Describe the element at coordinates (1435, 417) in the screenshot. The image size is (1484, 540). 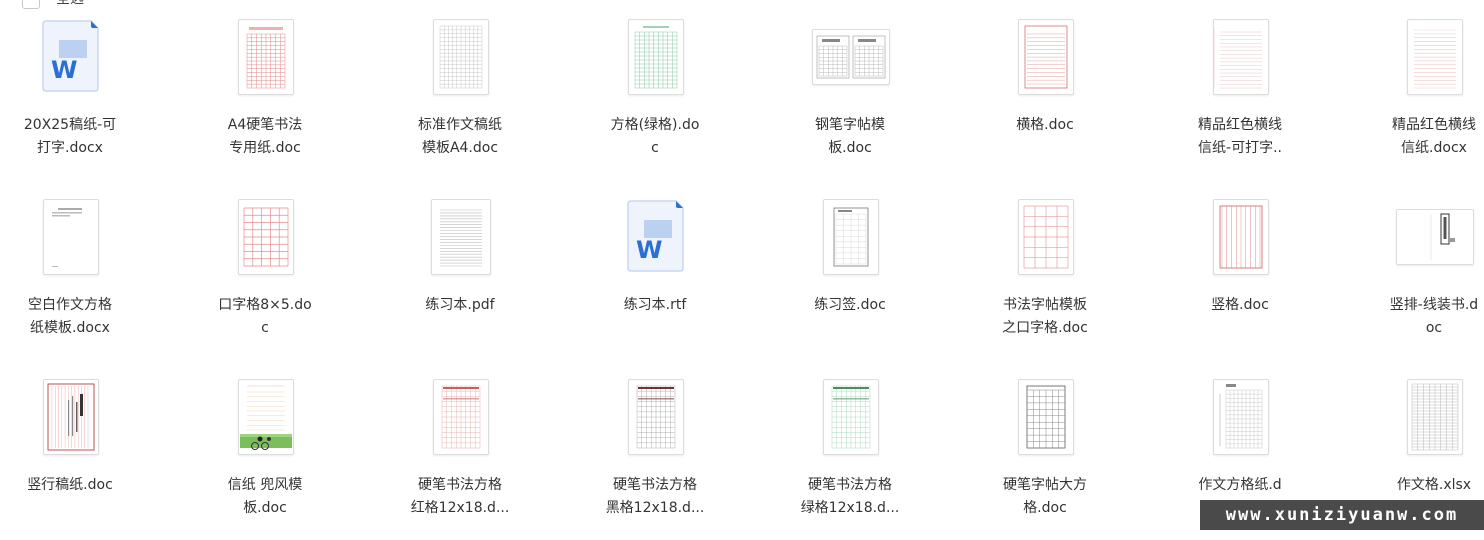
I see `spreadsheet-grid-thumbnail` at that location.